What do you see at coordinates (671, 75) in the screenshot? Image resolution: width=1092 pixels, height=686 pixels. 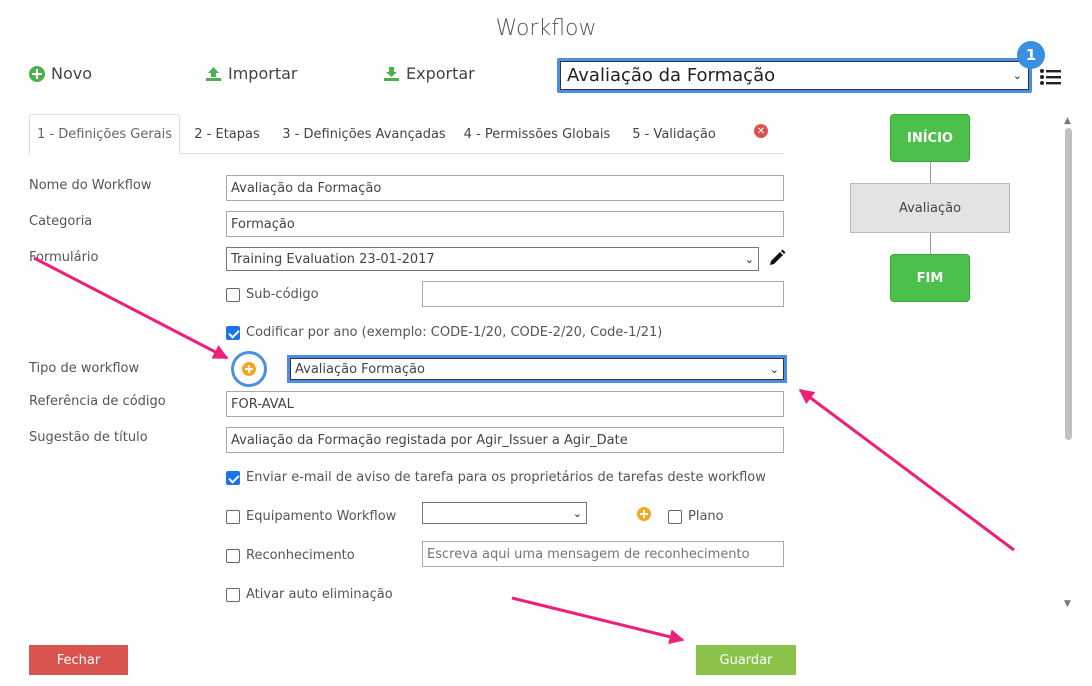 I see `workflow-select-value: Avaliação da Formação` at bounding box center [671, 75].